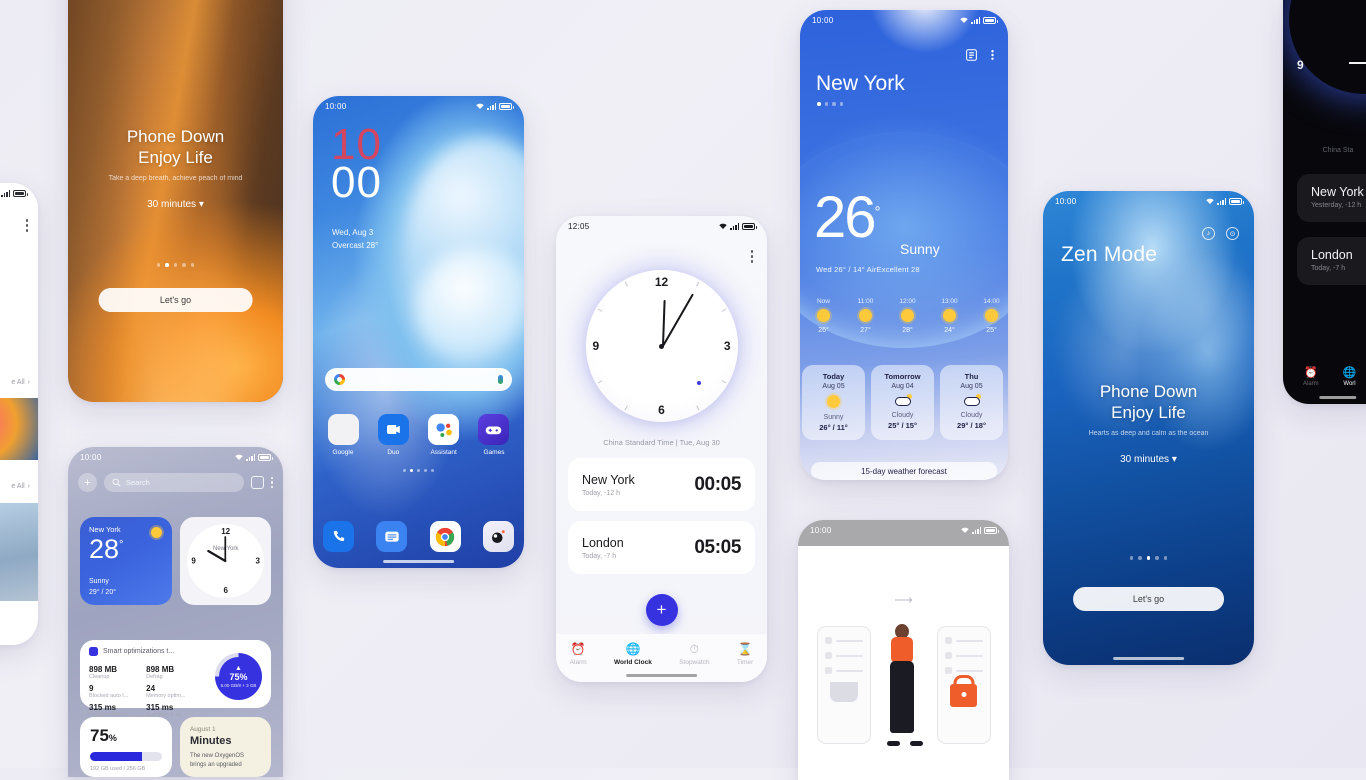  Describe the element at coordinates (971, 57) in the screenshot. I see `city-list-icon` at that location.